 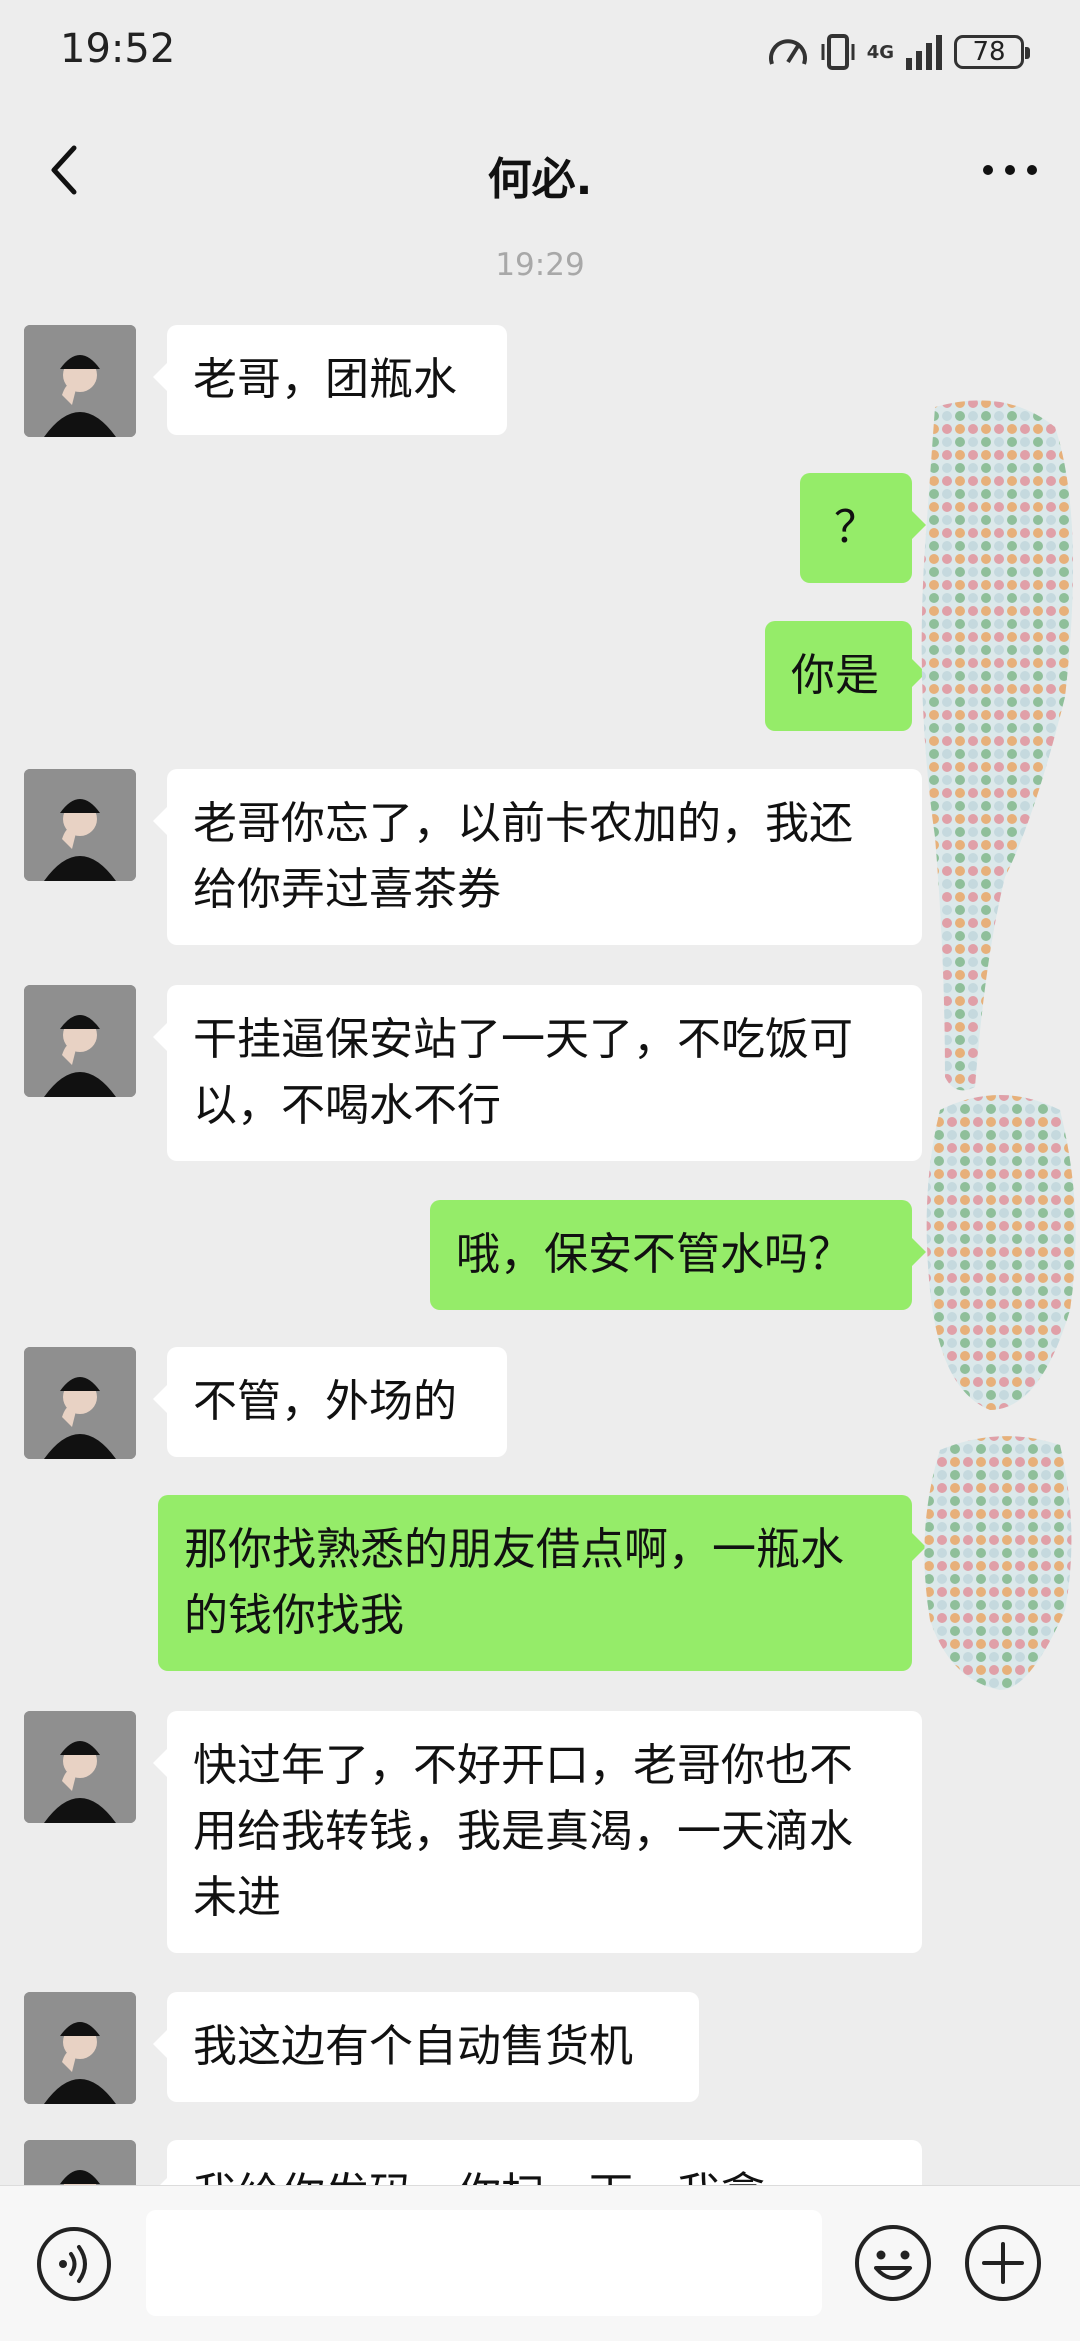 What do you see at coordinates (523, 1072) in the screenshot?
I see `message-text: 干挂逼保安站了一天了，不吃饭可以，不喝水不行` at bounding box center [523, 1072].